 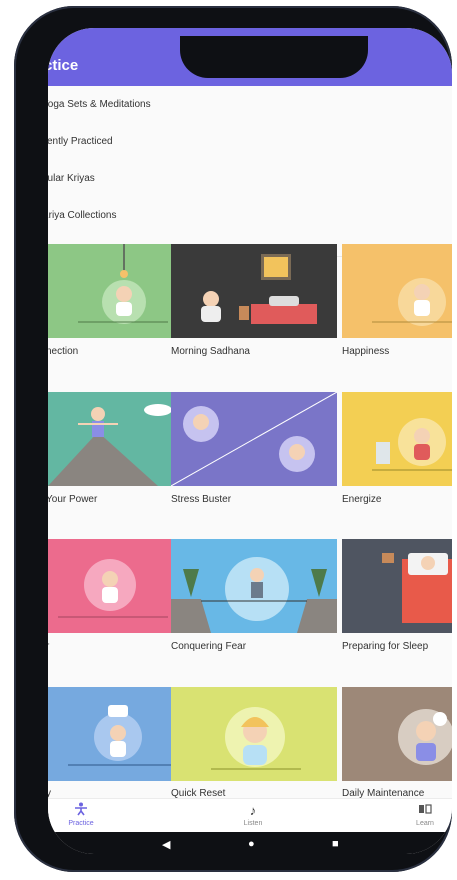 I want to click on stress-buster-illustration, so click(x=254, y=439).